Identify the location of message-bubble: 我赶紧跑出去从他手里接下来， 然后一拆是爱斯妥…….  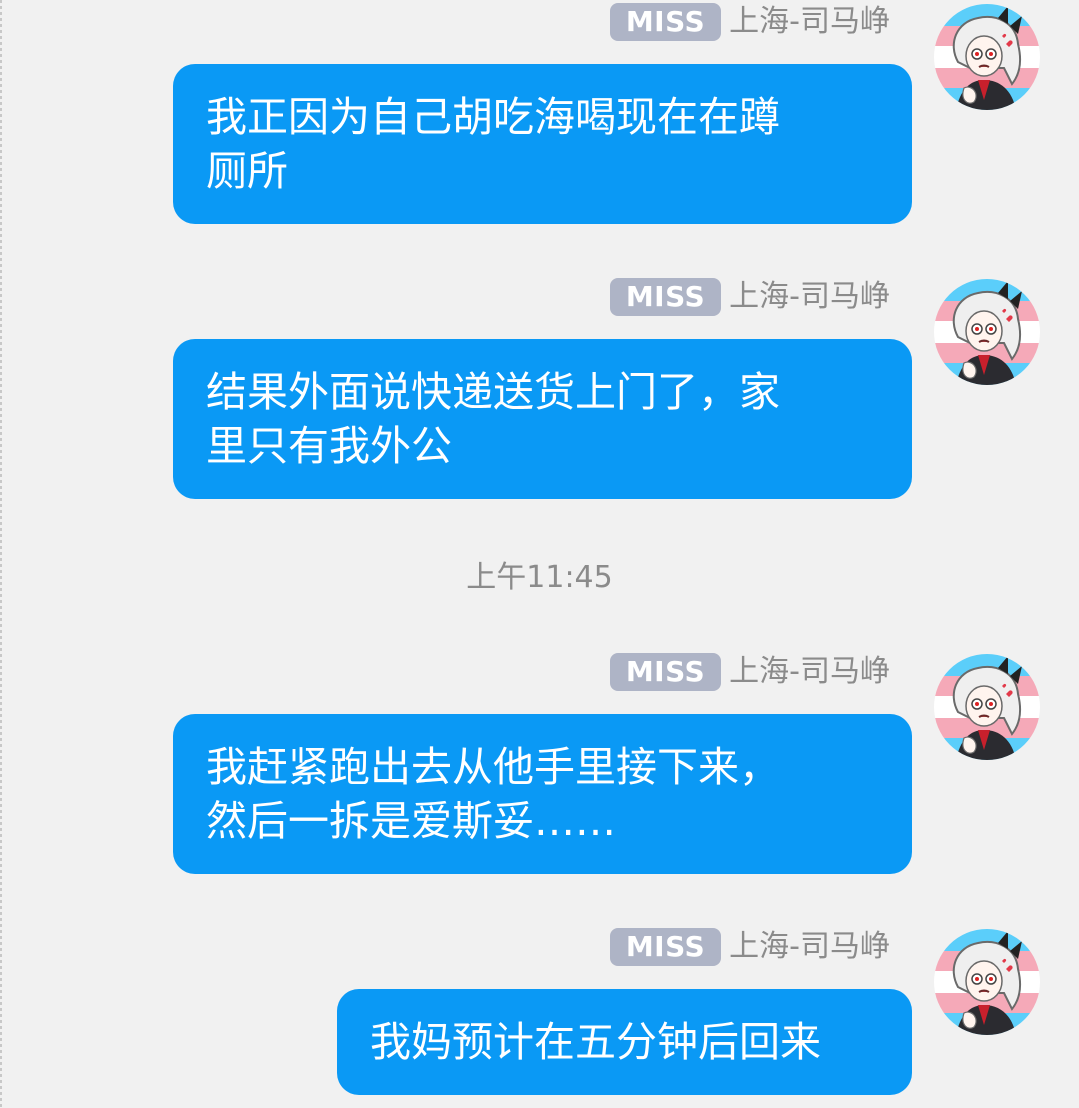
(542, 794).